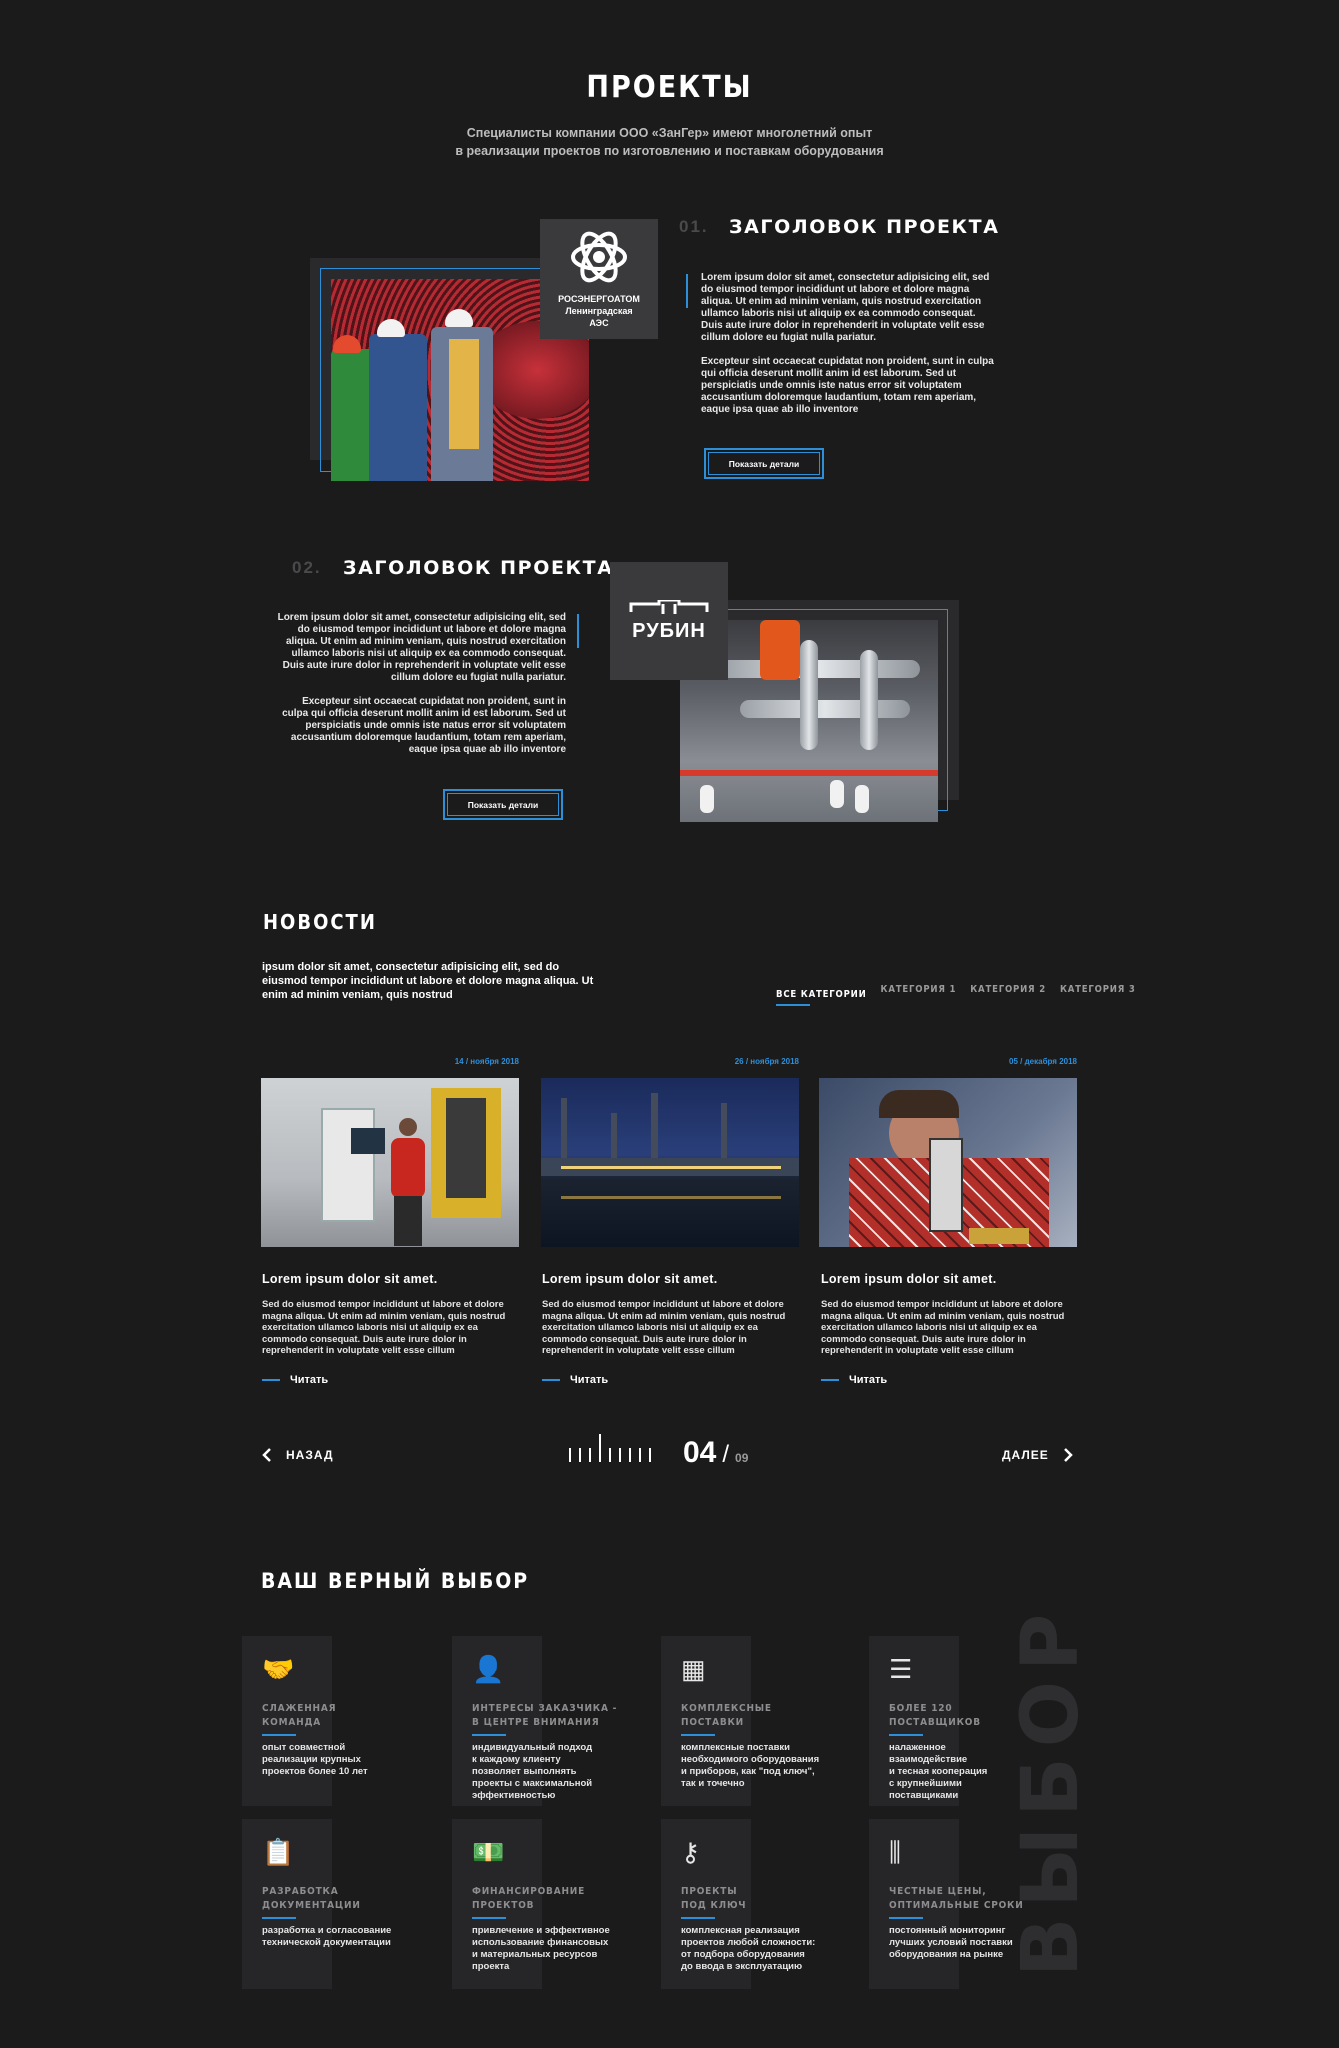 Image resolution: width=1339 pixels, height=2048 pixels. What do you see at coordinates (670, 1162) in the screenshot?
I see `news-card-2-image` at bounding box center [670, 1162].